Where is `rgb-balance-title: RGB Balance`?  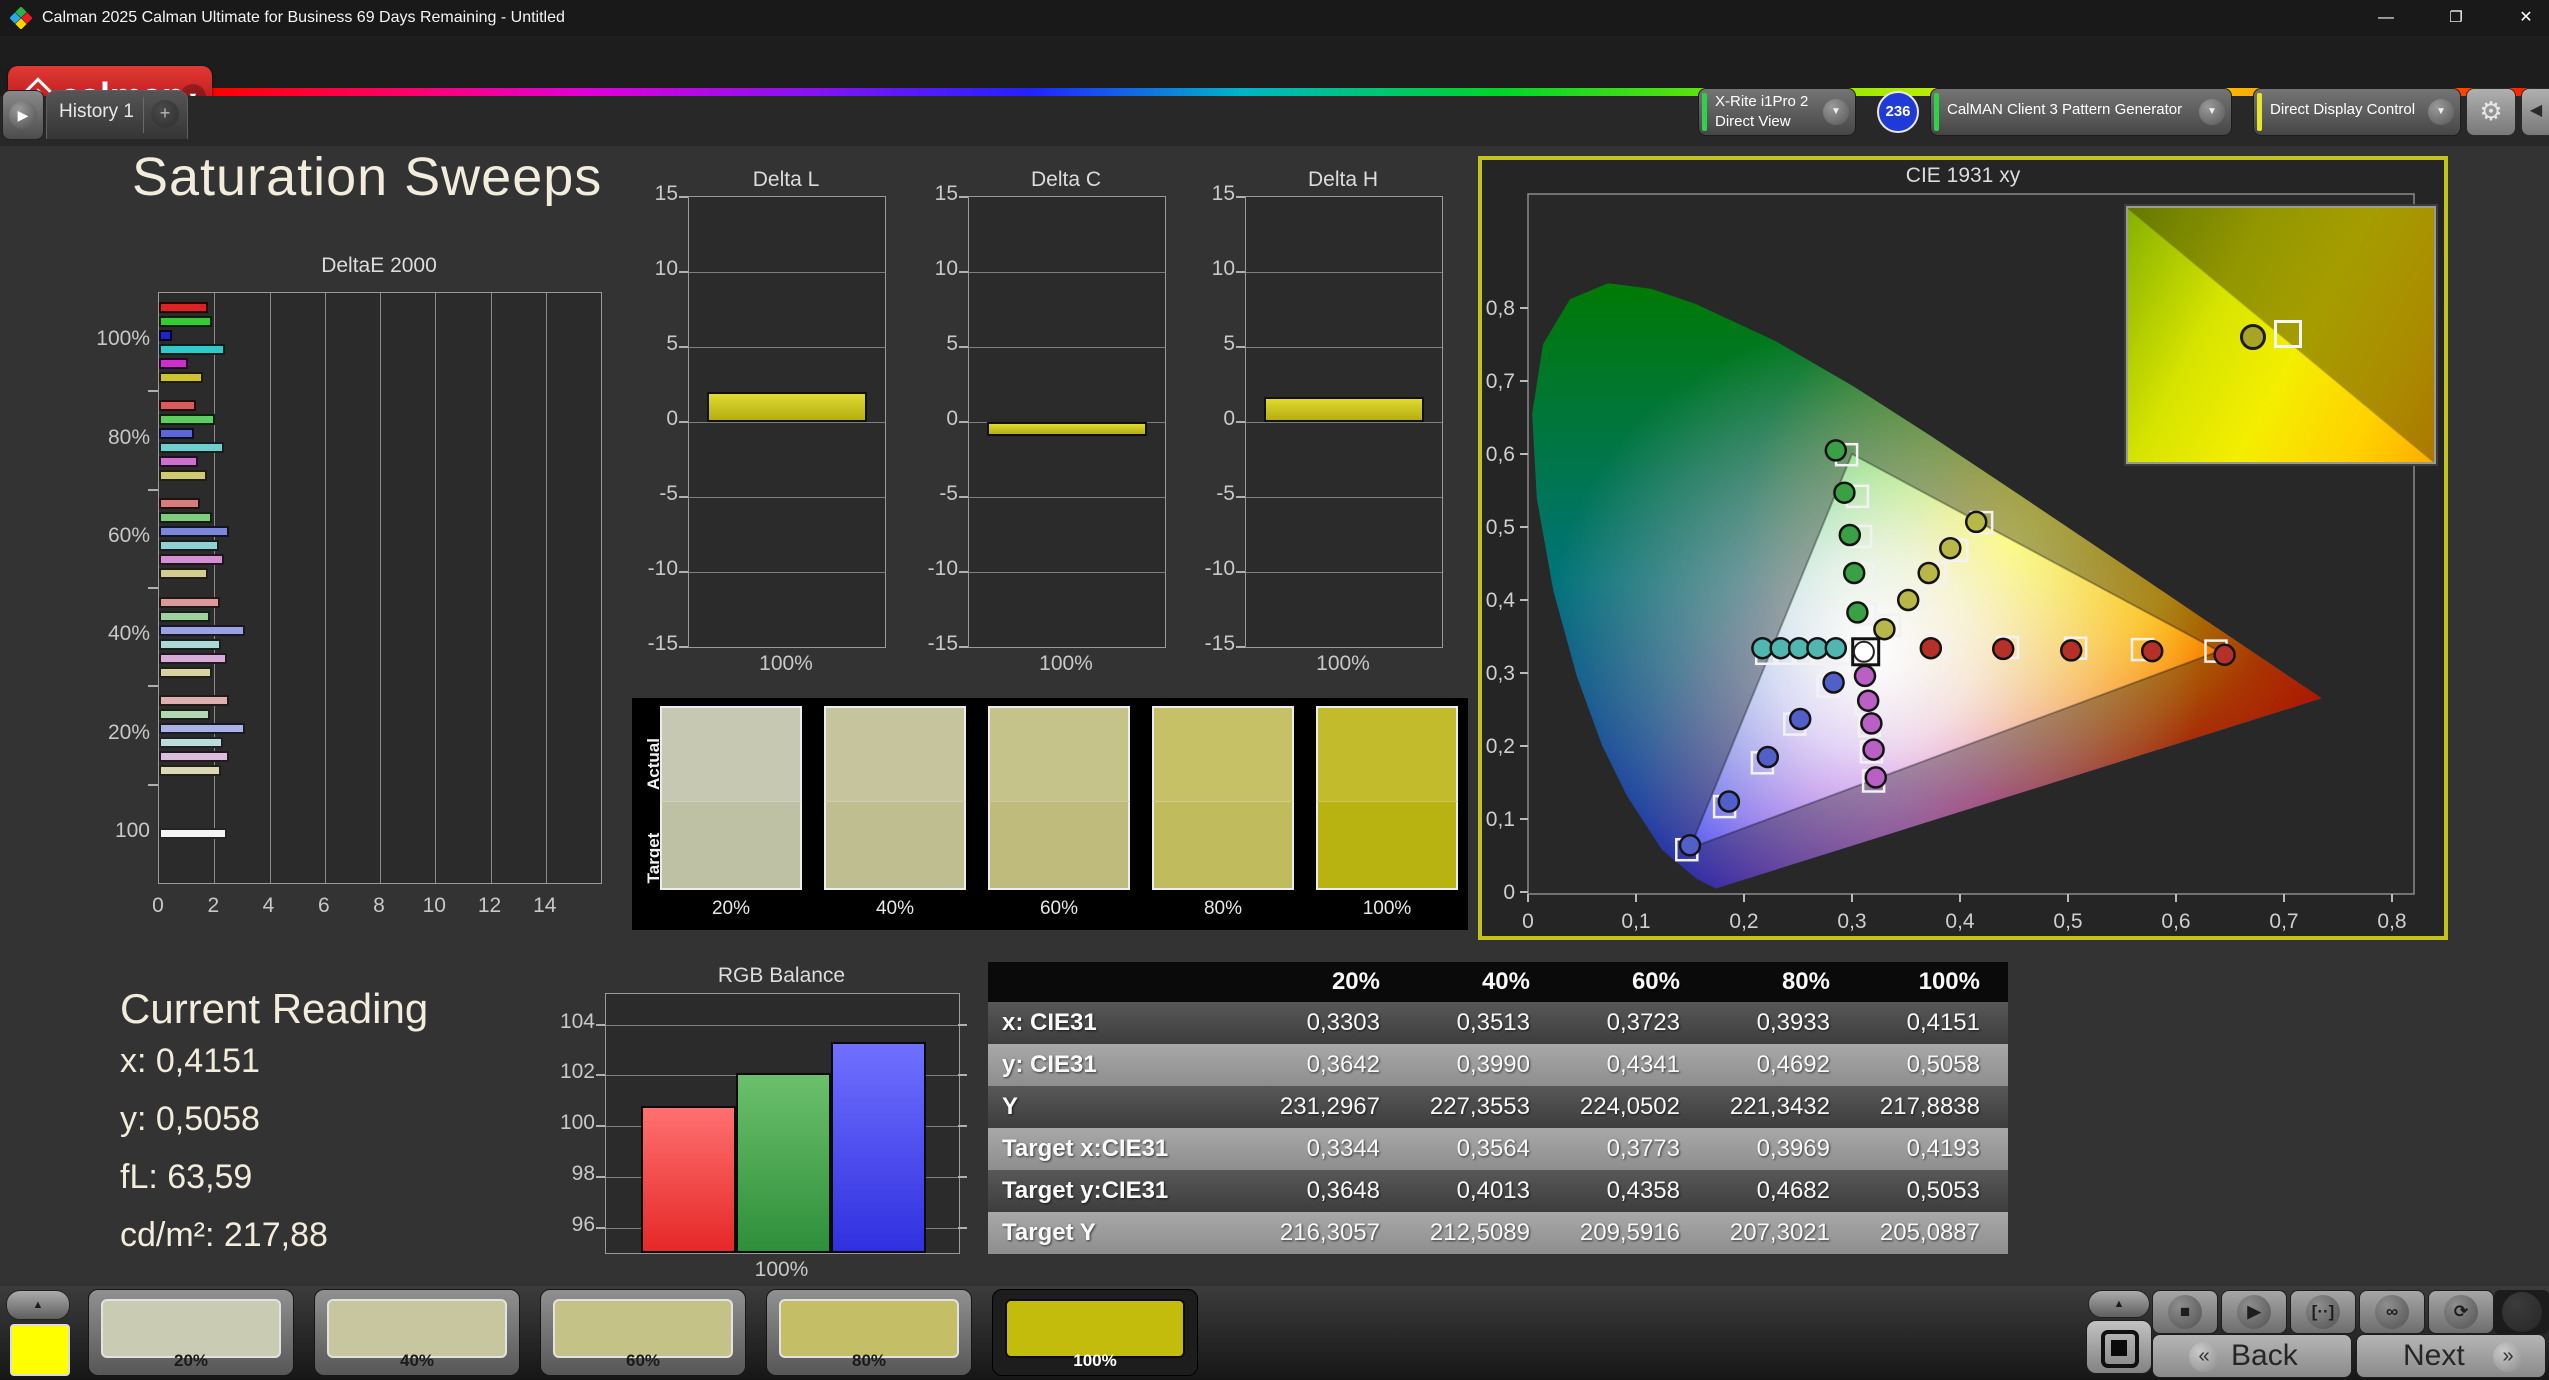 rgb-balance-title: RGB Balance is located at coordinates (781, 975).